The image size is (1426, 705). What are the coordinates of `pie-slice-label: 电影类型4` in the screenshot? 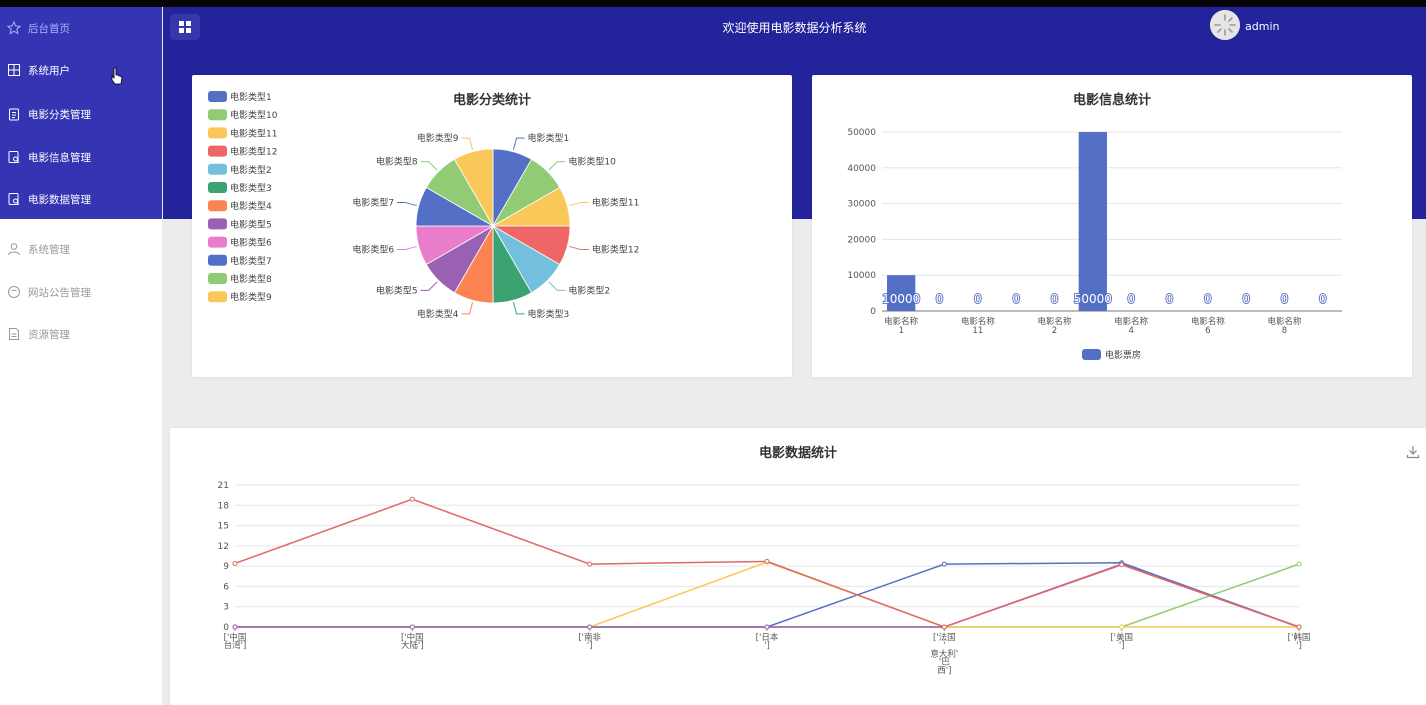 It's located at (438, 314).